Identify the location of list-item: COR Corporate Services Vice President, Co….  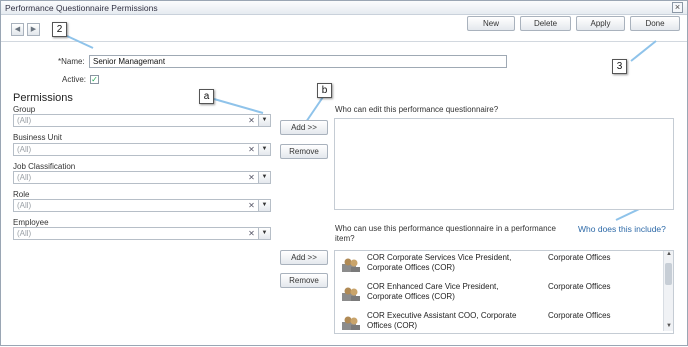
(498, 265).